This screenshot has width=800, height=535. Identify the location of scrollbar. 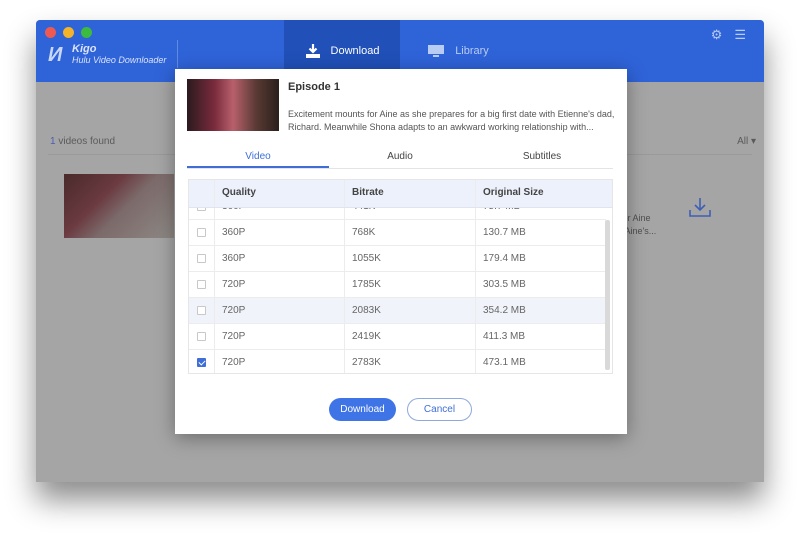
(607, 295).